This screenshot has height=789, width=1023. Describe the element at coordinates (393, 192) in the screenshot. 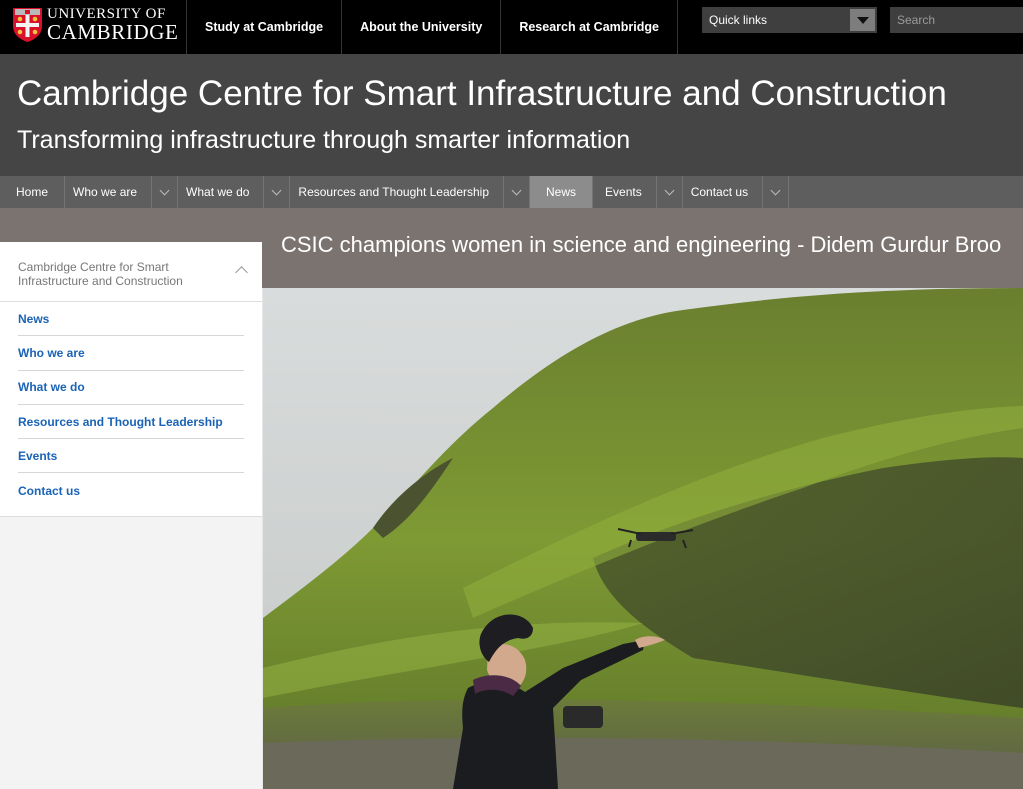

I see `nav-resources-label: Resources and Thought Leadership` at that location.